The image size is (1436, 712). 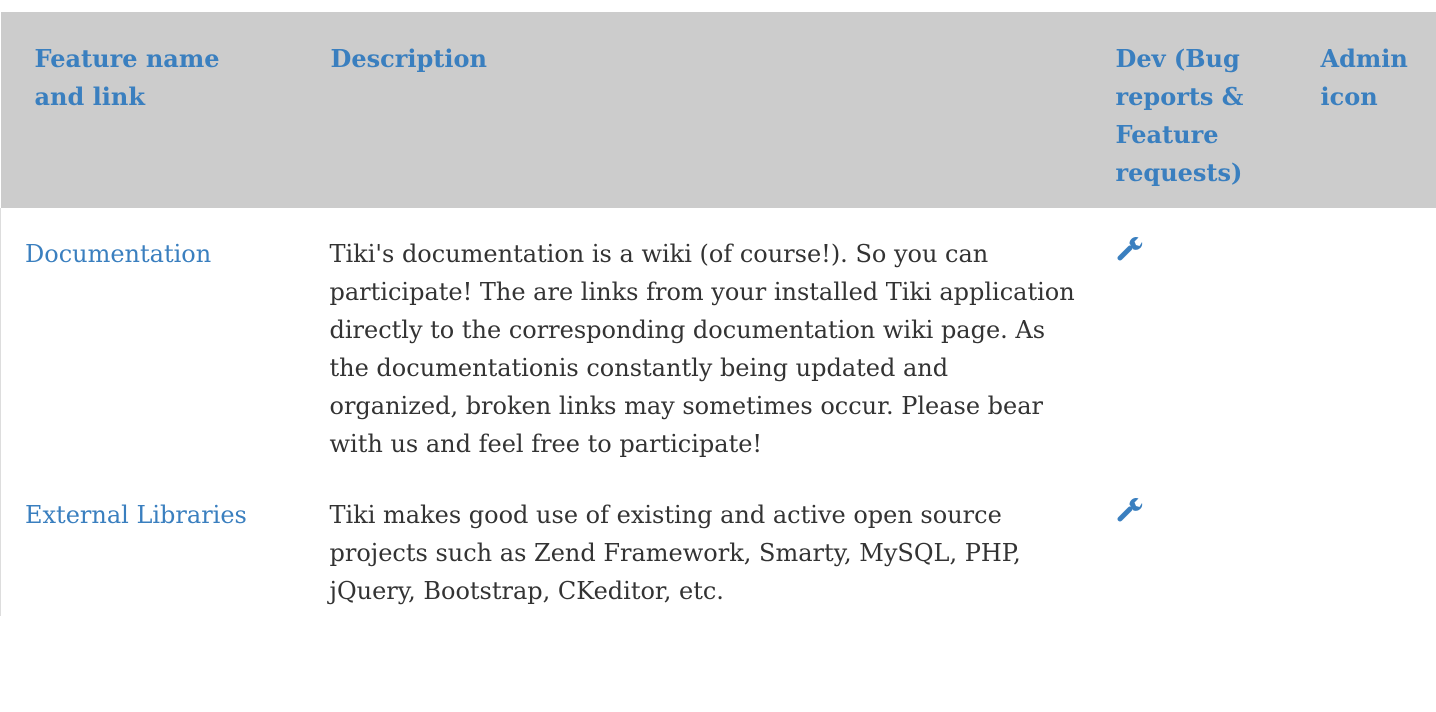 What do you see at coordinates (1377, 110) in the screenshot?
I see `header-admin-icon: Admin icon` at bounding box center [1377, 110].